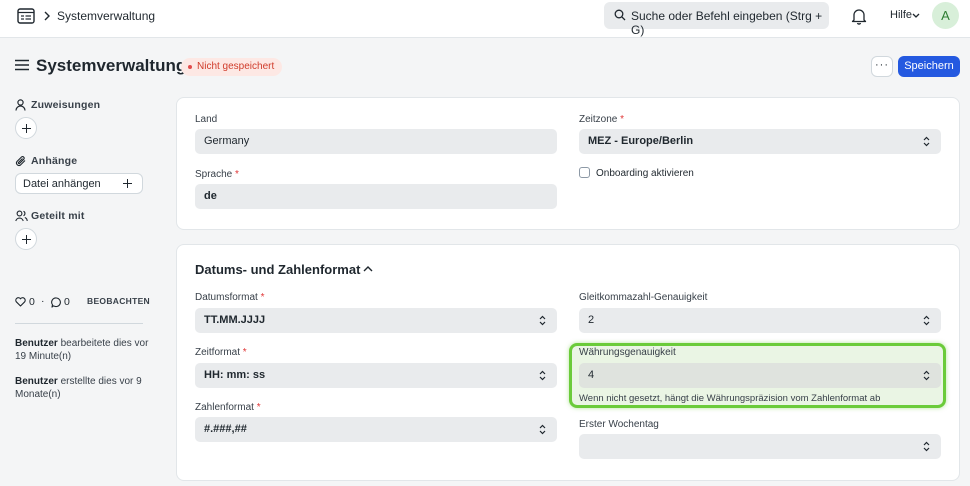 This screenshot has height=486, width=970. What do you see at coordinates (26, 239) in the screenshot?
I see `add-share-button` at bounding box center [26, 239].